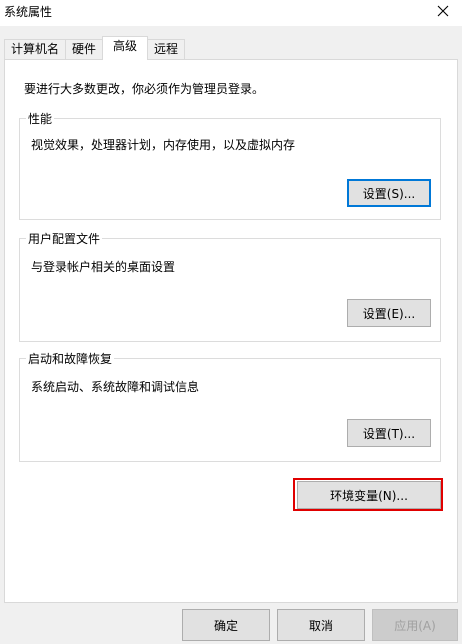 Image resolution: width=462 pixels, height=644 pixels. What do you see at coordinates (84, 49) in the screenshot?
I see `tab-hardware: 硬件` at bounding box center [84, 49].